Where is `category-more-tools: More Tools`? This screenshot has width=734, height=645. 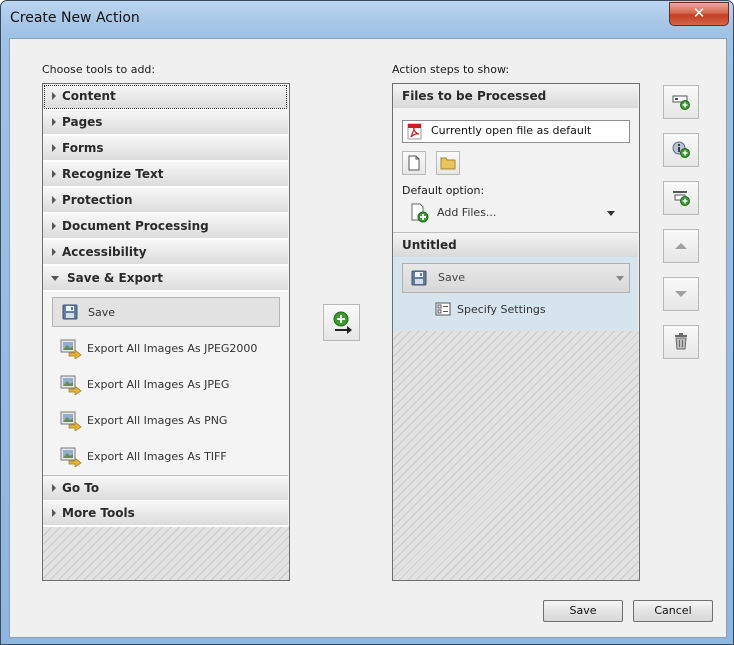
category-more-tools: More Tools is located at coordinates (165, 514).